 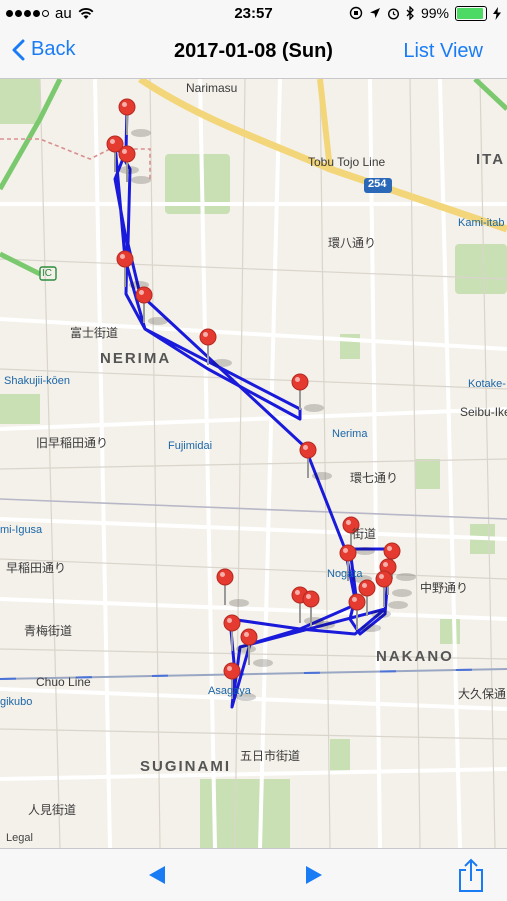 What do you see at coordinates (374, 13) in the screenshot?
I see `location-arrow-icon` at bounding box center [374, 13].